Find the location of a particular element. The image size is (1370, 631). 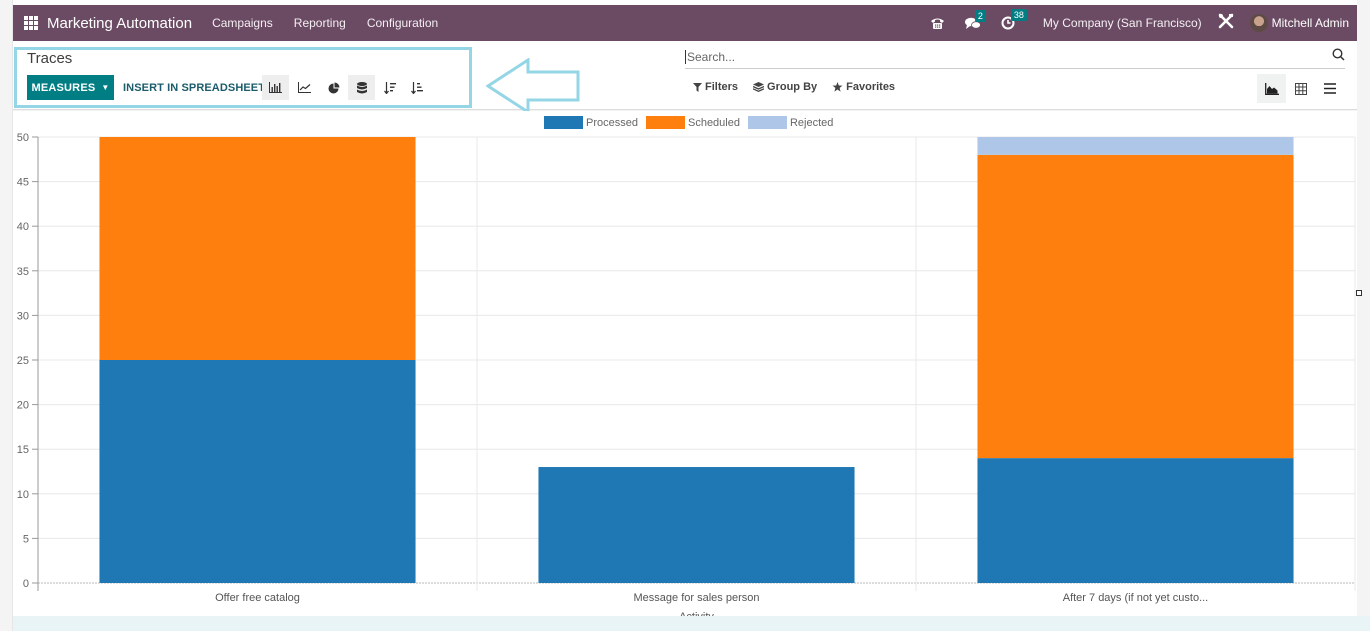

search-icon is located at coordinates (1338, 56).